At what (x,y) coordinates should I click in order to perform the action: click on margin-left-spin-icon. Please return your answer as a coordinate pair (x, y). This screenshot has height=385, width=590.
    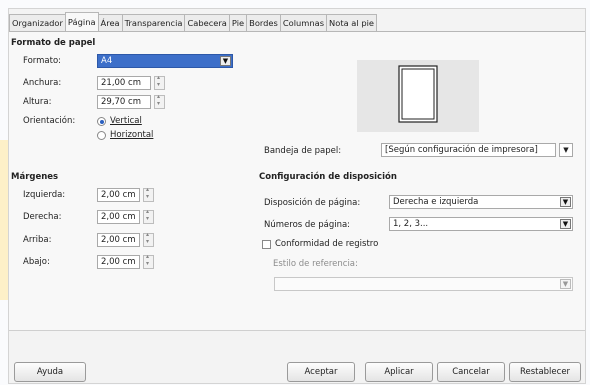
    Looking at the image, I should click on (148, 194).